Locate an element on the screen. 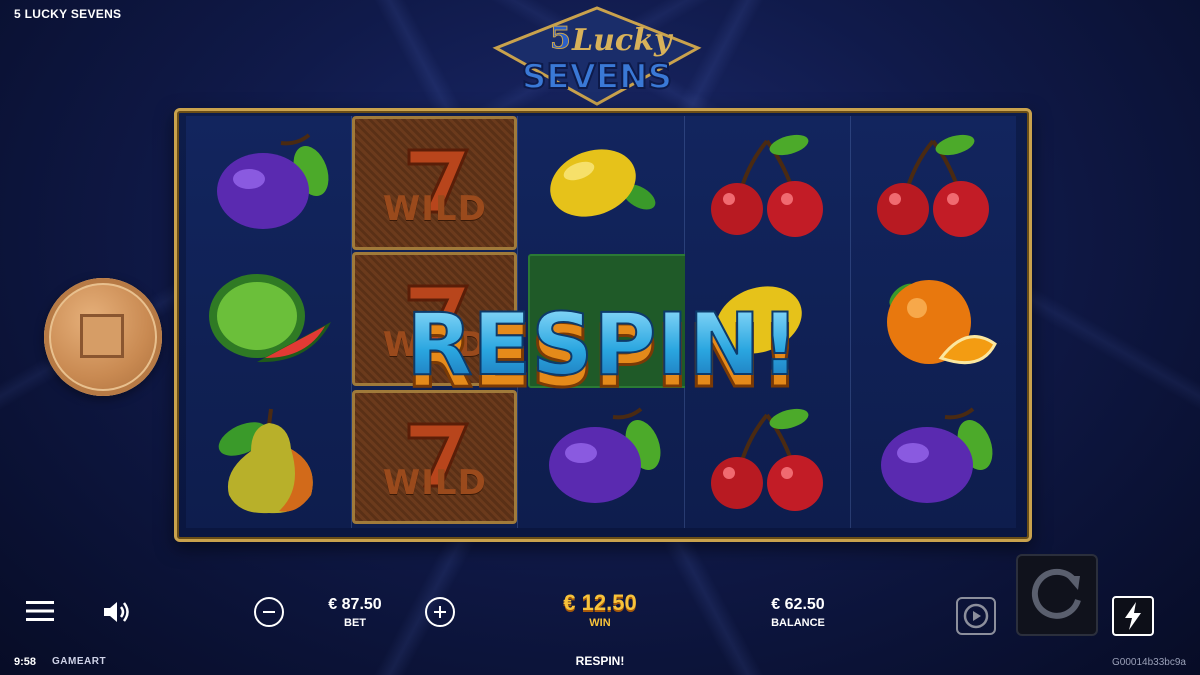 The width and height of the screenshot is (1200, 675). respin-banner-text: RESPIN! is located at coordinates (602, 345).